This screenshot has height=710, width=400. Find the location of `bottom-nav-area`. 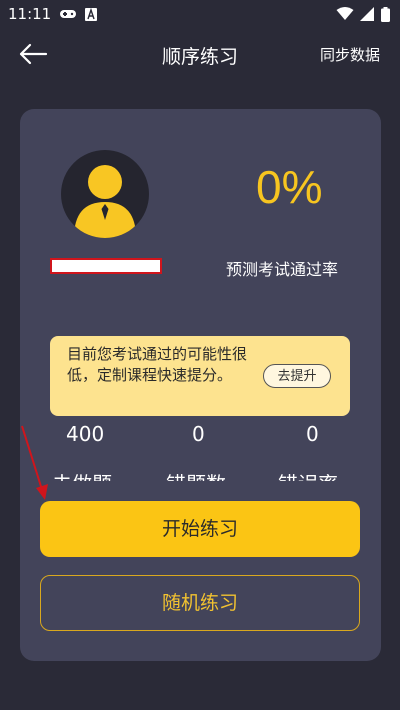

bottom-nav-area is located at coordinates (200, 705).